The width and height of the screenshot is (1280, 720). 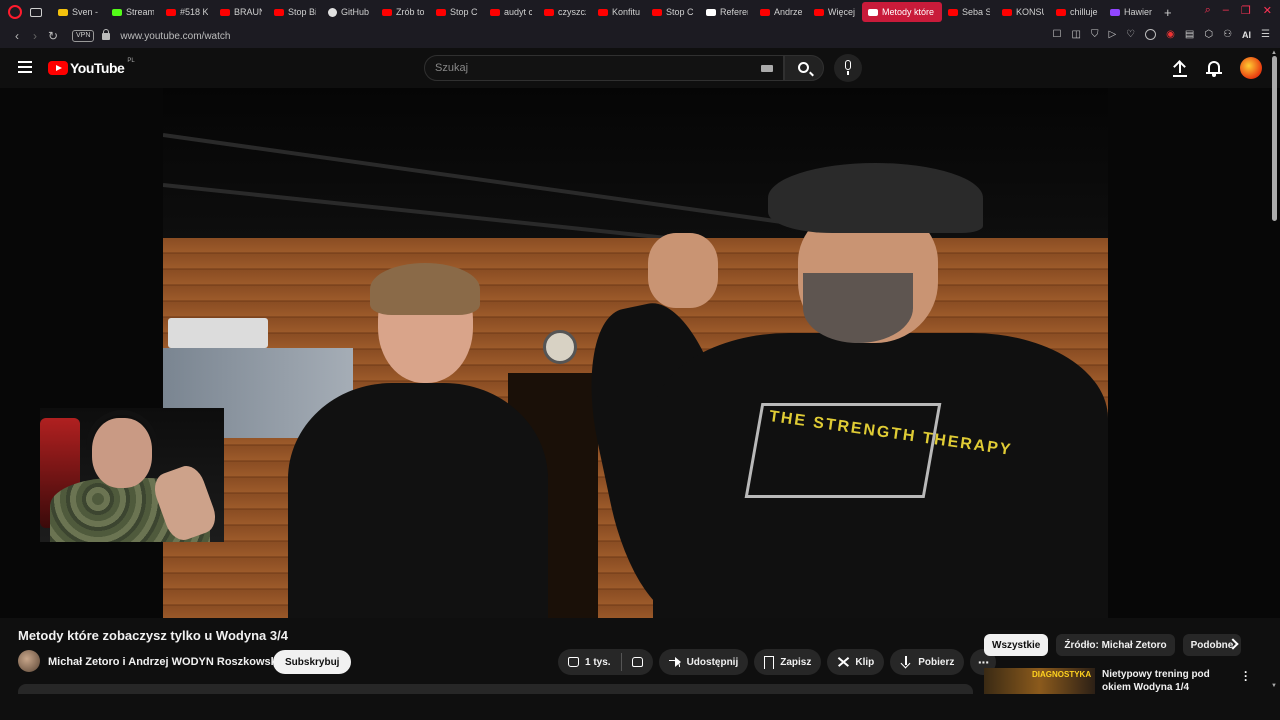 What do you see at coordinates (1057, 34) in the screenshot?
I see `bookmark-page-icon: ☐` at bounding box center [1057, 34].